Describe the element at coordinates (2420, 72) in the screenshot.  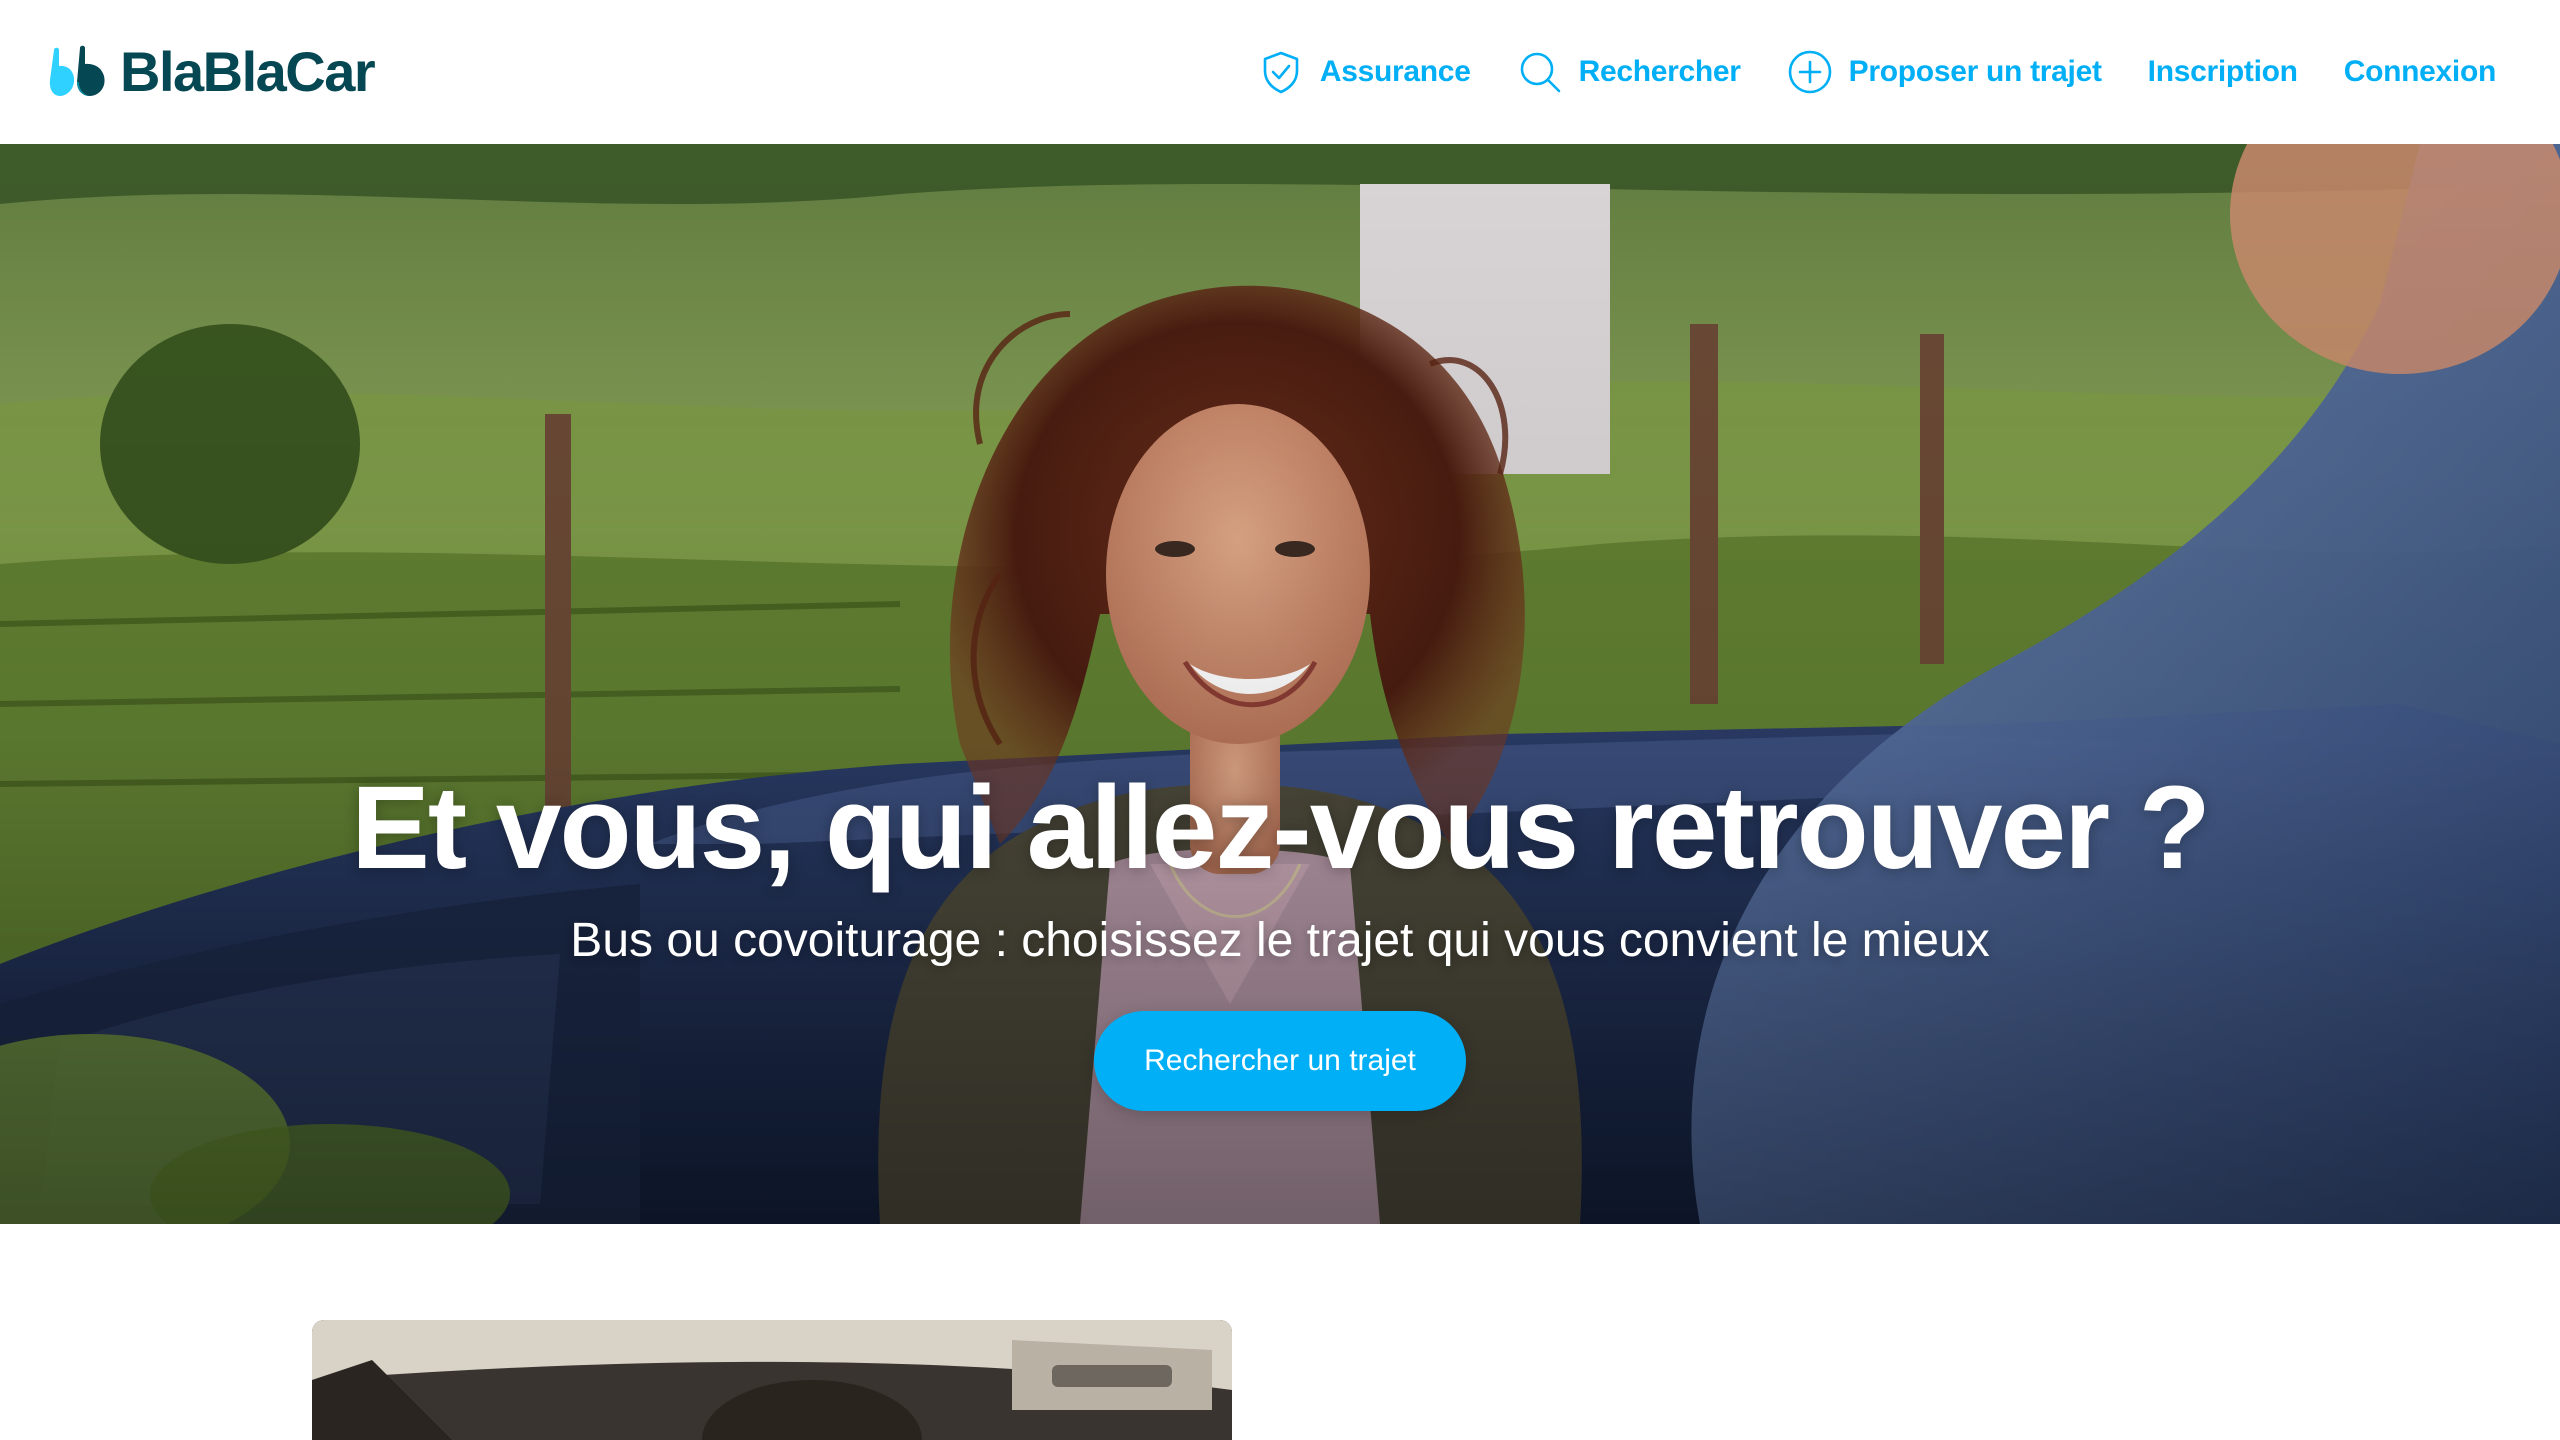
I see `nav-connexion: Connexion` at that location.